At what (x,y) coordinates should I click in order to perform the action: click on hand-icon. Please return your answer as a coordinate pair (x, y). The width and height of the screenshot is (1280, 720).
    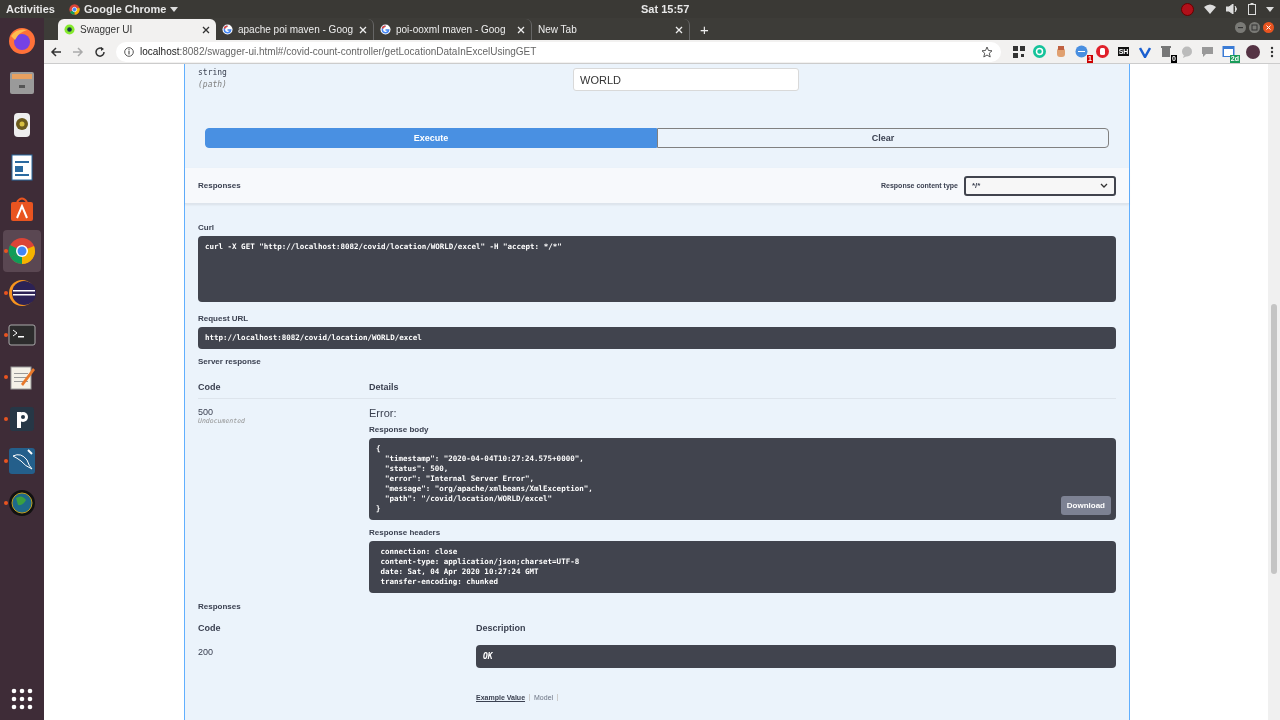
    Looking at the image, I should click on (1060, 51).